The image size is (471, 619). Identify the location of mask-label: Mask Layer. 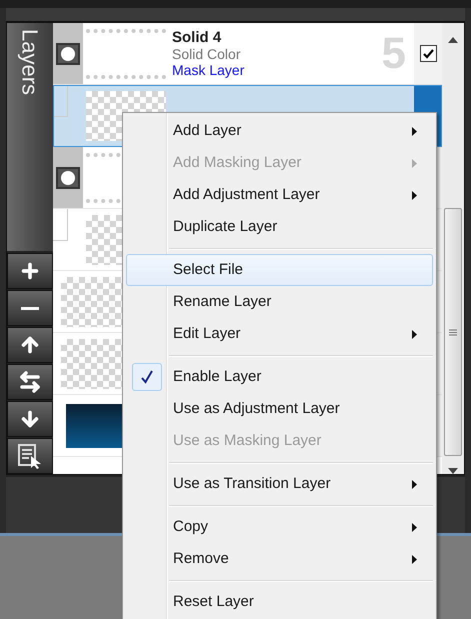
(209, 70).